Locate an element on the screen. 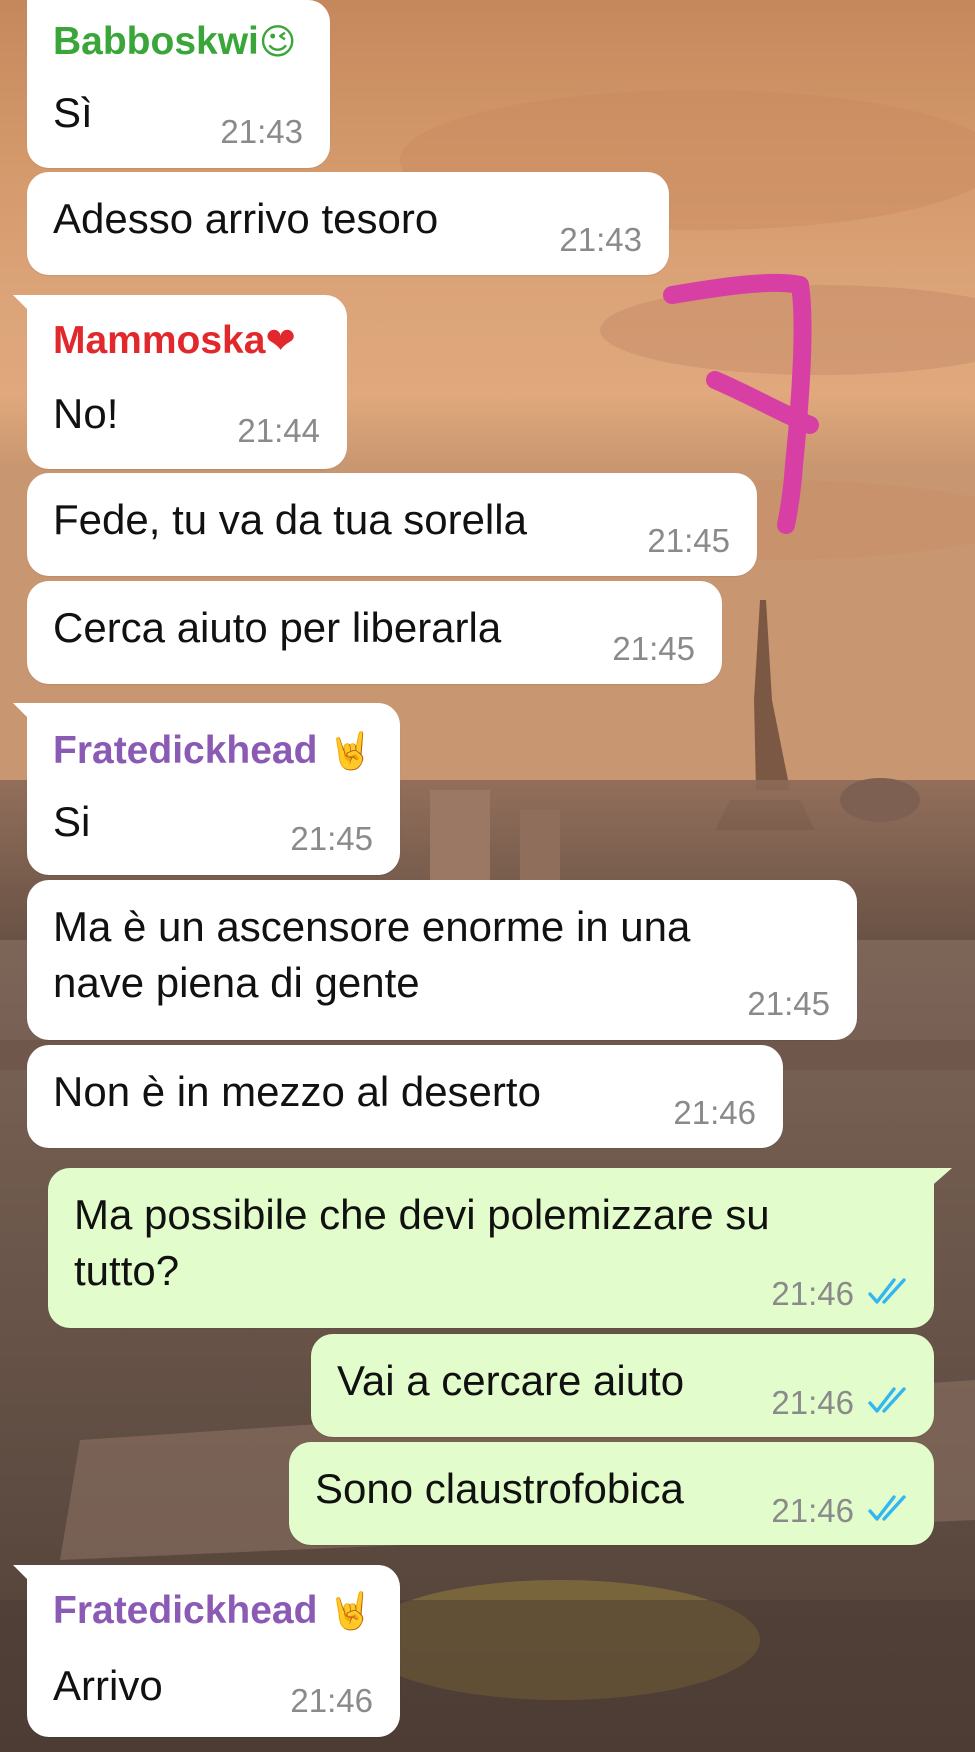  message-text-line-1: Ma è un ascensore enorme in una is located at coordinates (372, 926).